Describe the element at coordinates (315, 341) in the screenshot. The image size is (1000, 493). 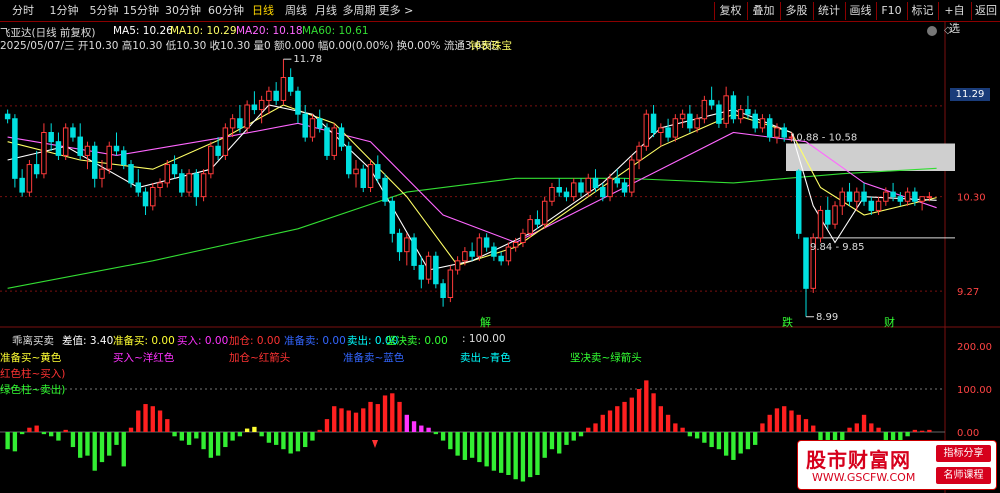
I see `indicator-zhunbeimai2: 准备卖: 0.00` at that location.